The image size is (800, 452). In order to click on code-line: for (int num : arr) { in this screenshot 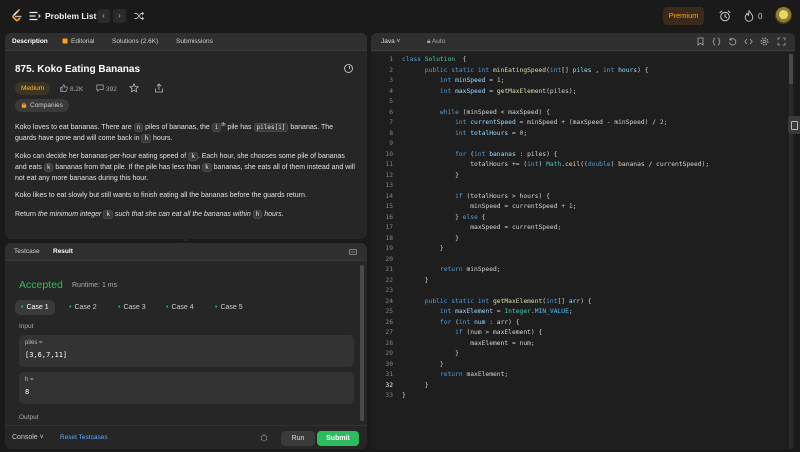, I will do `click(555, 323)`.